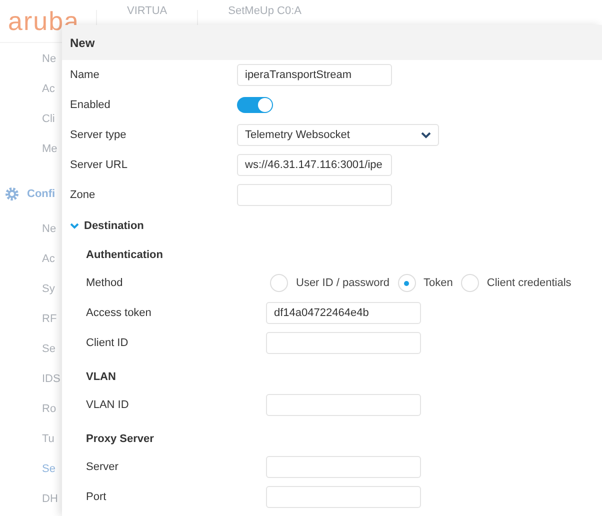 The image size is (602, 516). I want to click on group-title: Proxy Server, so click(120, 439).